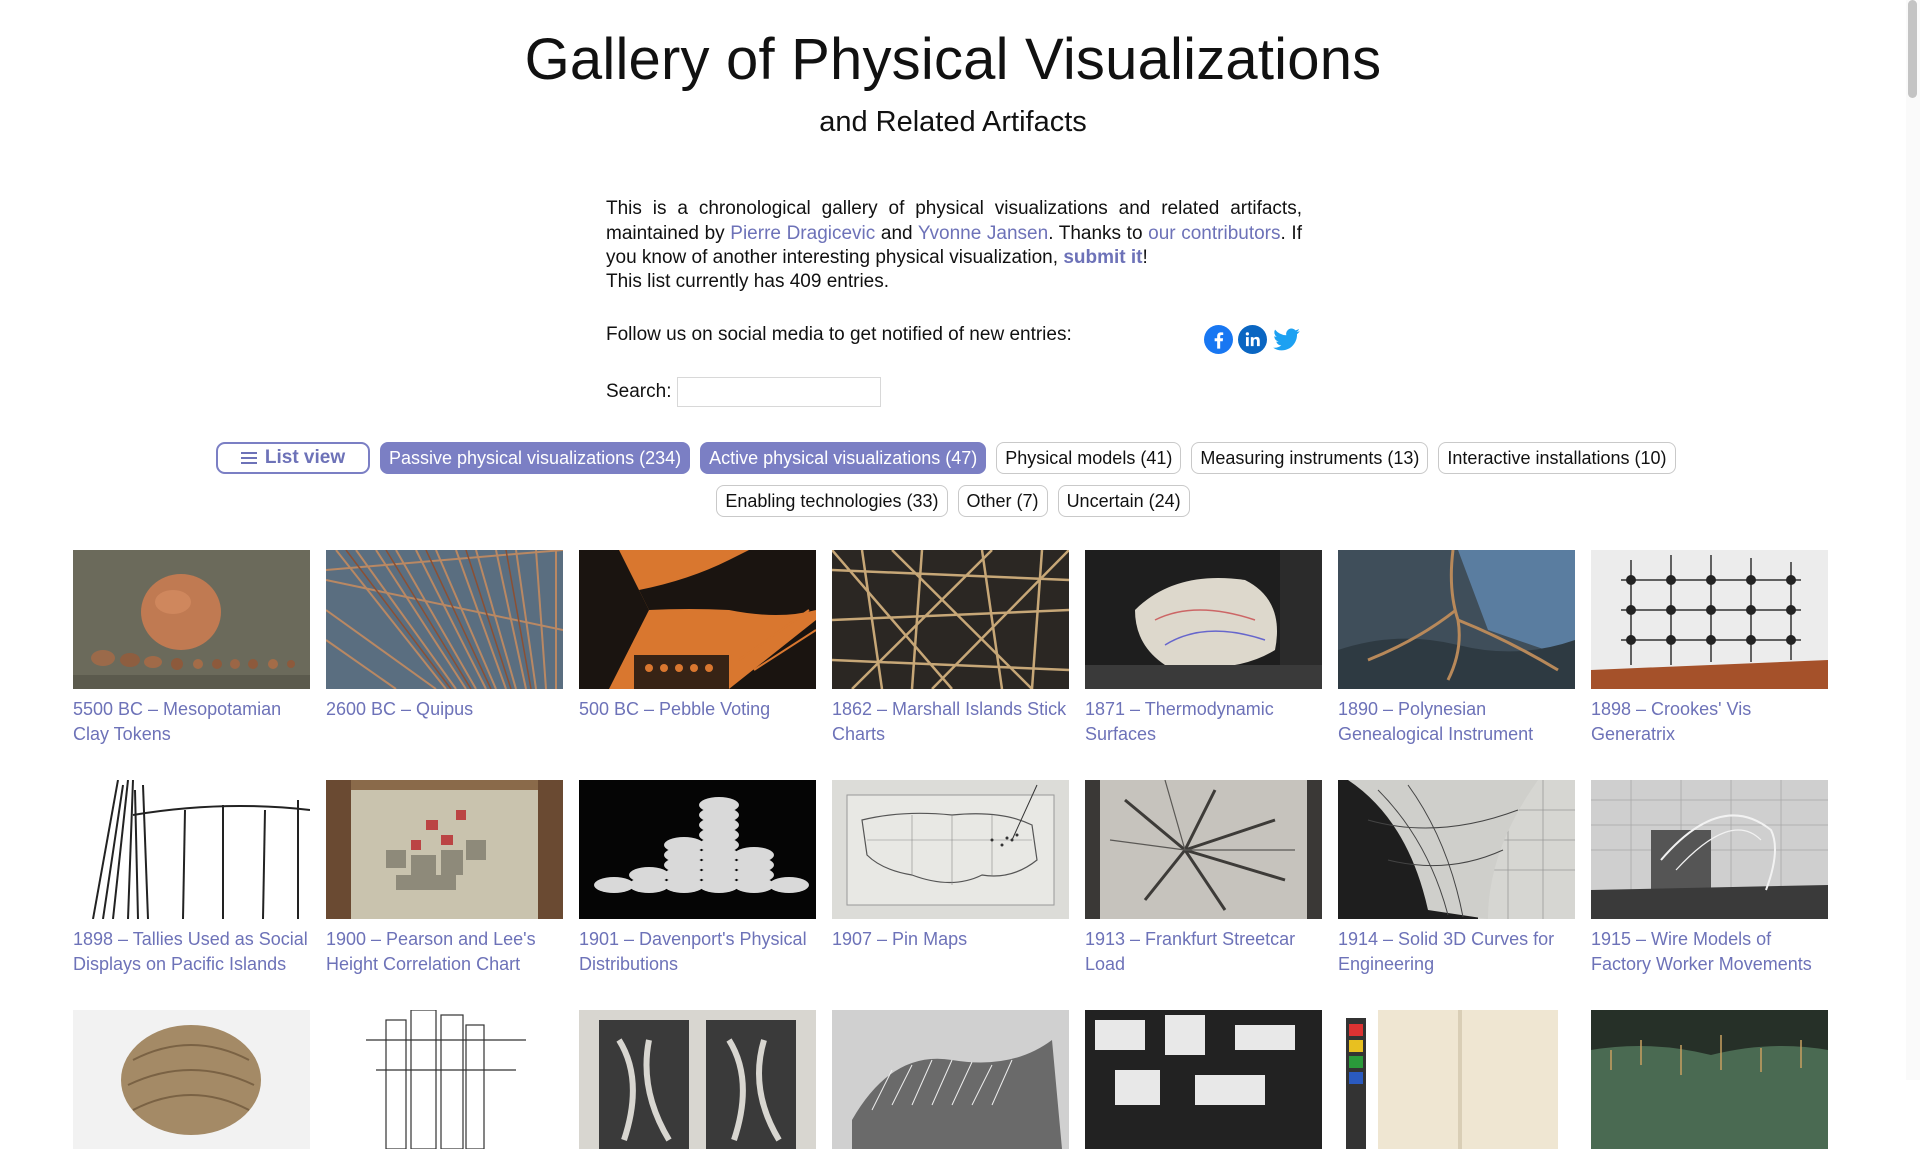 Image resolution: width=1920 pixels, height=1157 pixels. I want to click on intro-text: and, so click(896, 233).